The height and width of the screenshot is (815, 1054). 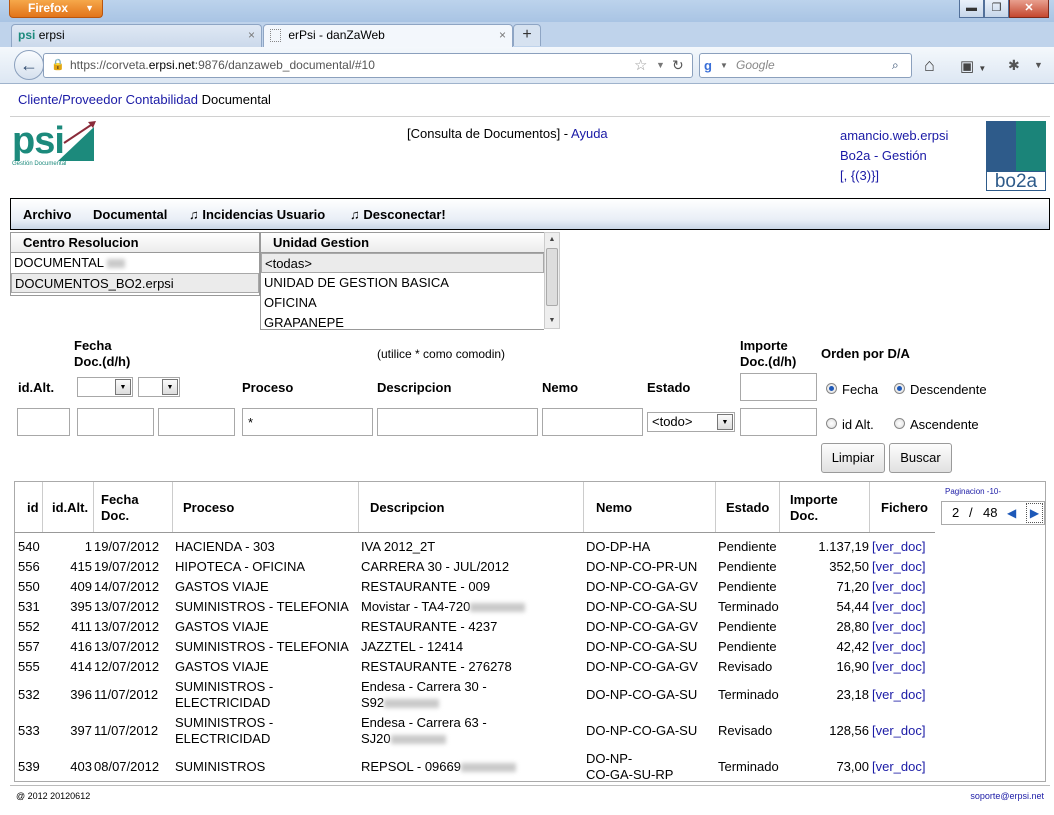 What do you see at coordinates (402, 303) in the screenshot?
I see `list-item: OFICINA` at bounding box center [402, 303].